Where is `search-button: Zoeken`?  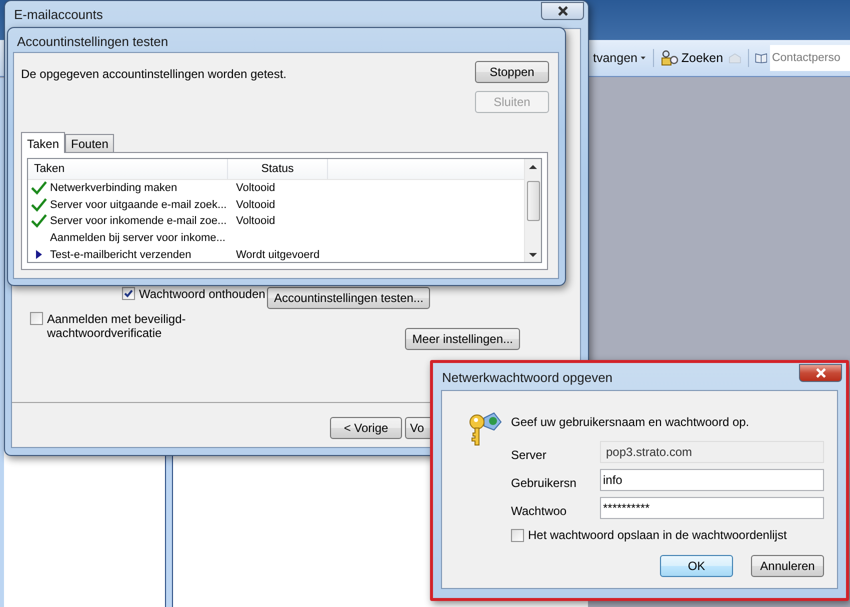
search-button: Zoeken is located at coordinates (692, 58).